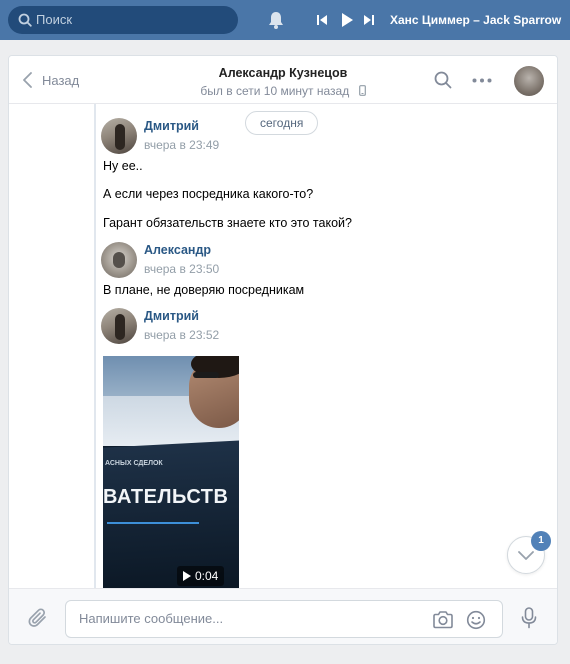  I want to click on video-caption-small: АСНЫХ СДЕЛОК, so click(134, 463).